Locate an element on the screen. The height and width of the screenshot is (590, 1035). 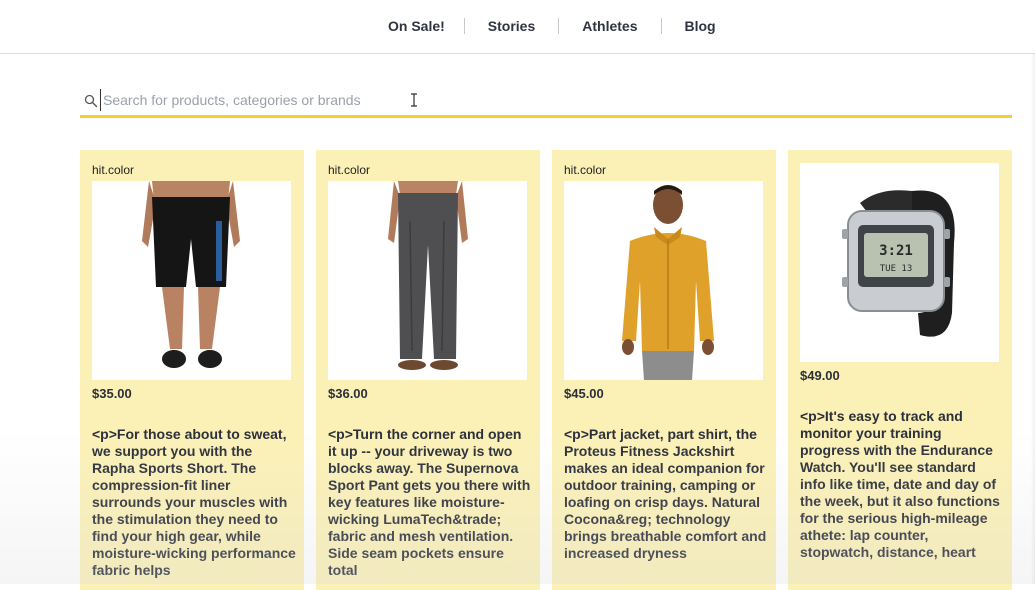
search-bar is located at coordinates (546, 102).